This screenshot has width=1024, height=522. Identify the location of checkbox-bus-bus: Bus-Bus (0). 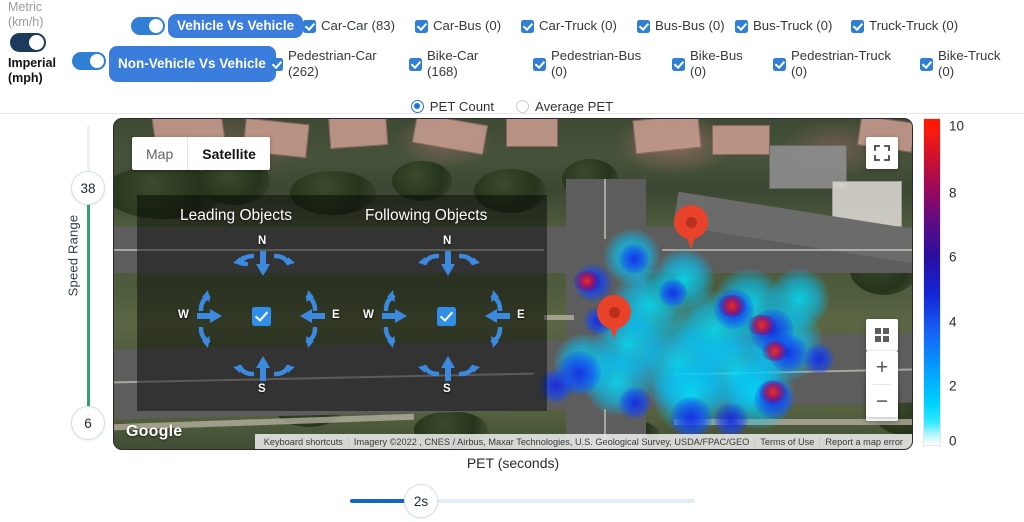
(681, 26).